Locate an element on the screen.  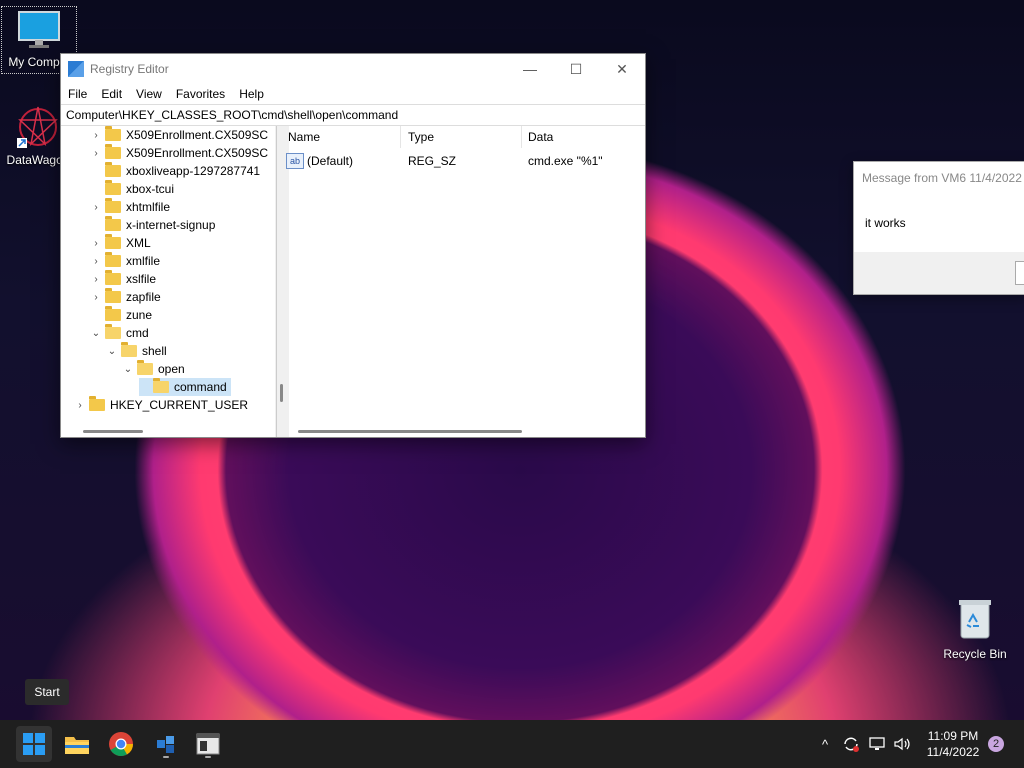
tree-item-label: x-internet-signup is located at coordinates (171, 225).